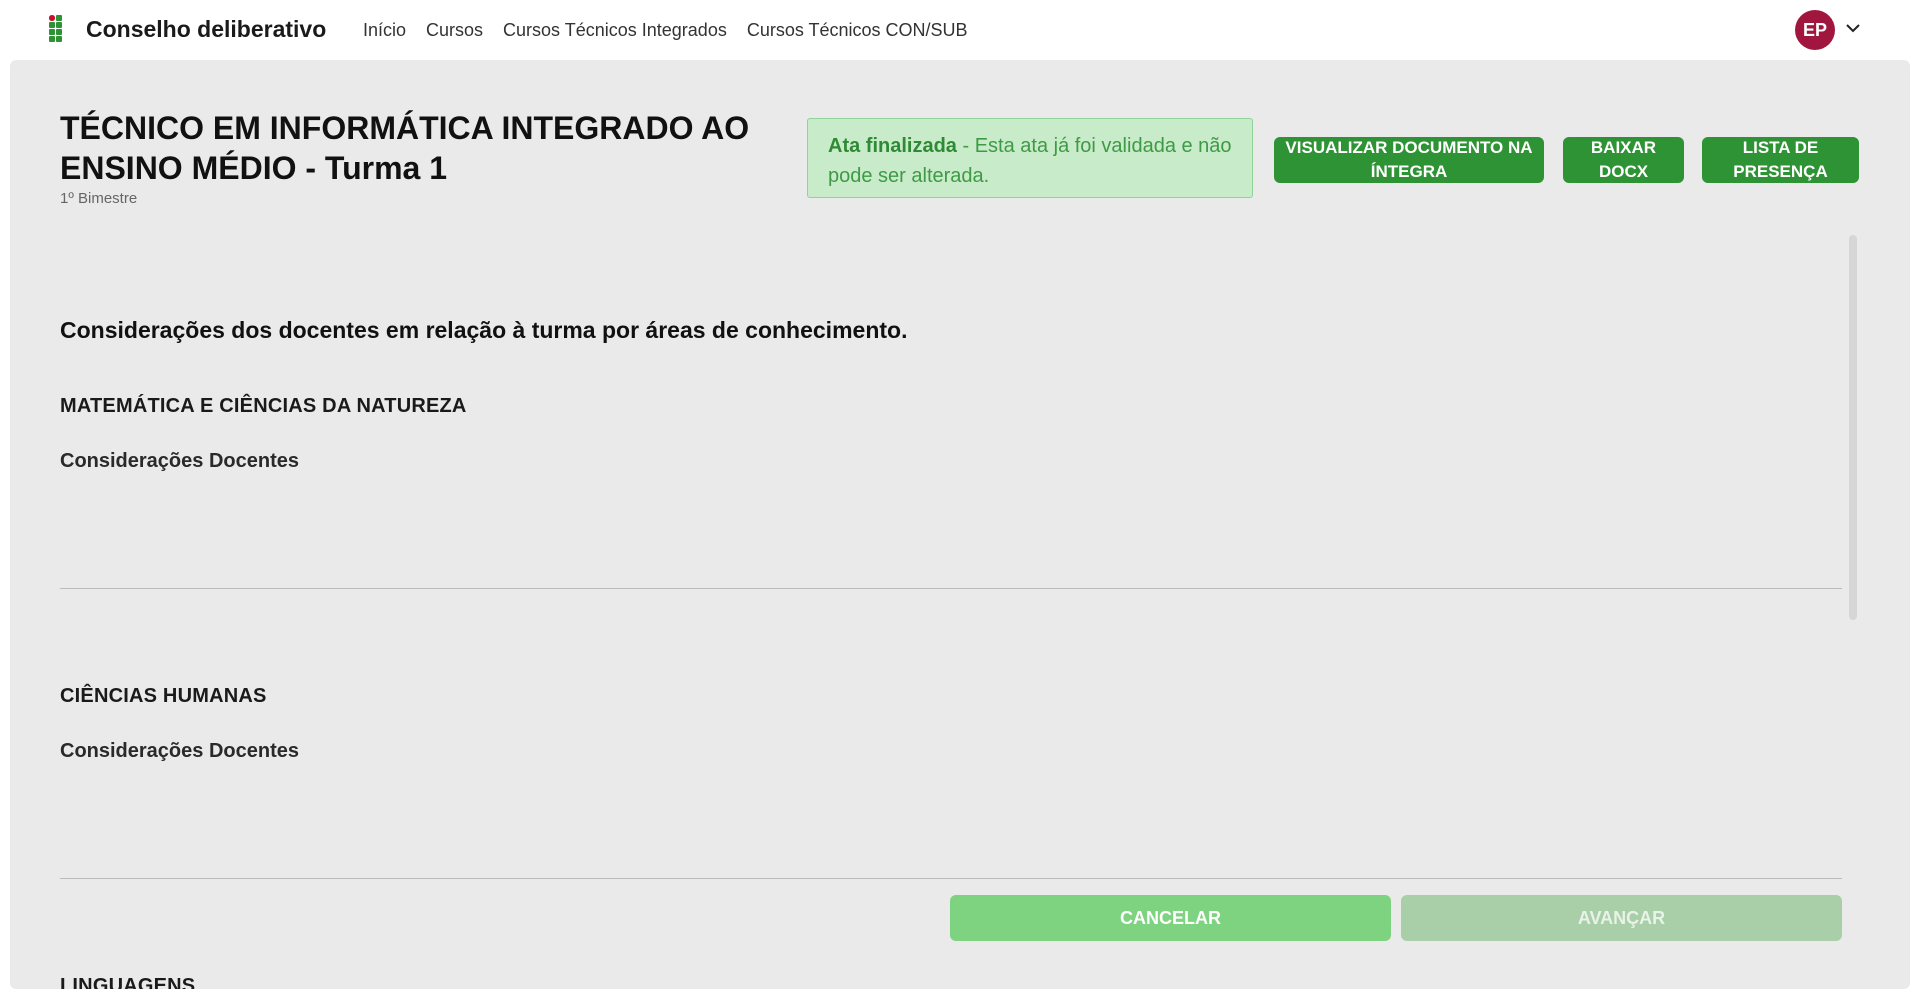  What do you see at coordinates (454, 30) in the screenshot?
I see `nav-item-cursos: Cursos` at bounding box center [454, 30].